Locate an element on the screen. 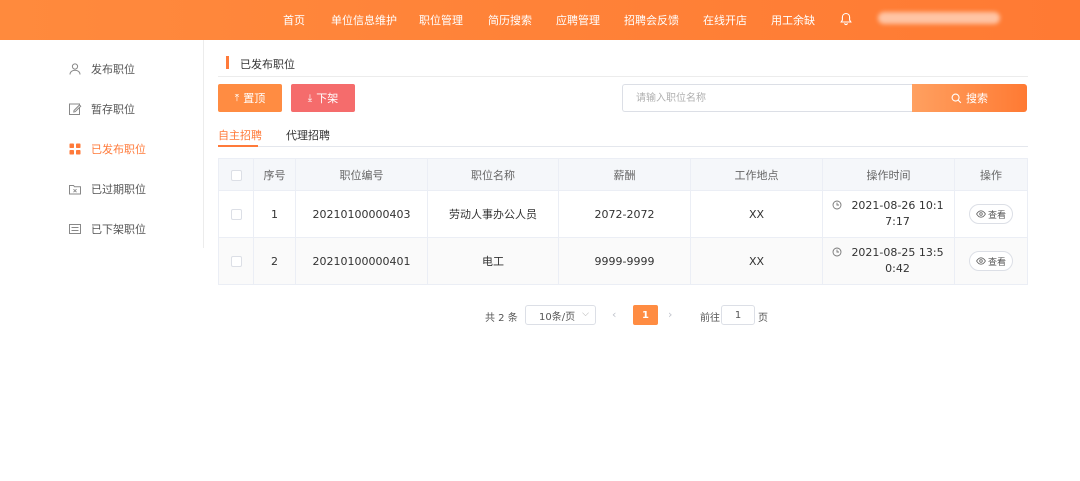 Image resolution: width=1080 pixels, height=481 pixels. pagination-total: 共 2 条 is located at coordinates (501, 318).